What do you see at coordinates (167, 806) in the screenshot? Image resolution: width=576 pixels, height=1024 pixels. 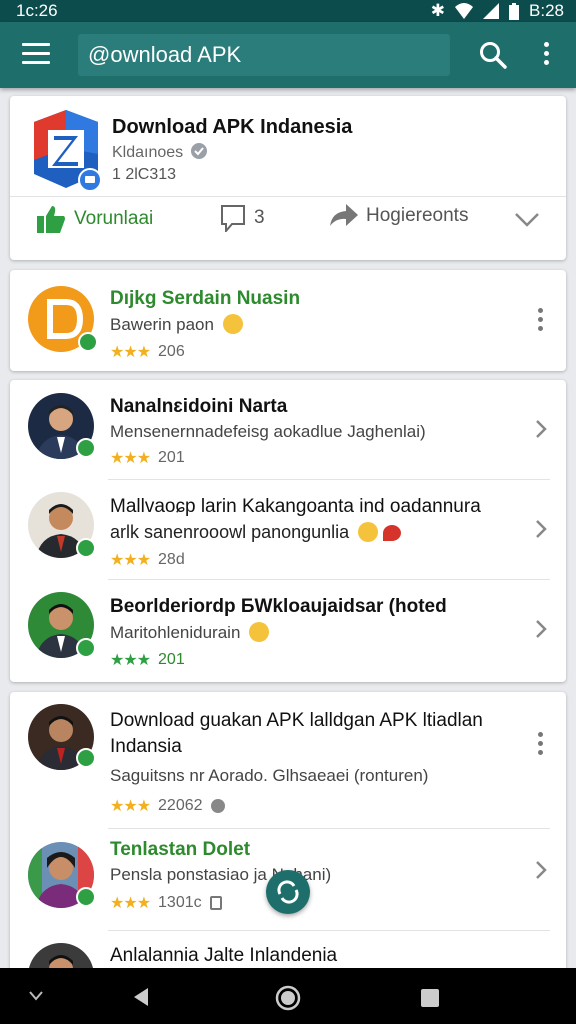 I see `list-item-rating: ★★★ 22062` at bounding box center [167, 806].